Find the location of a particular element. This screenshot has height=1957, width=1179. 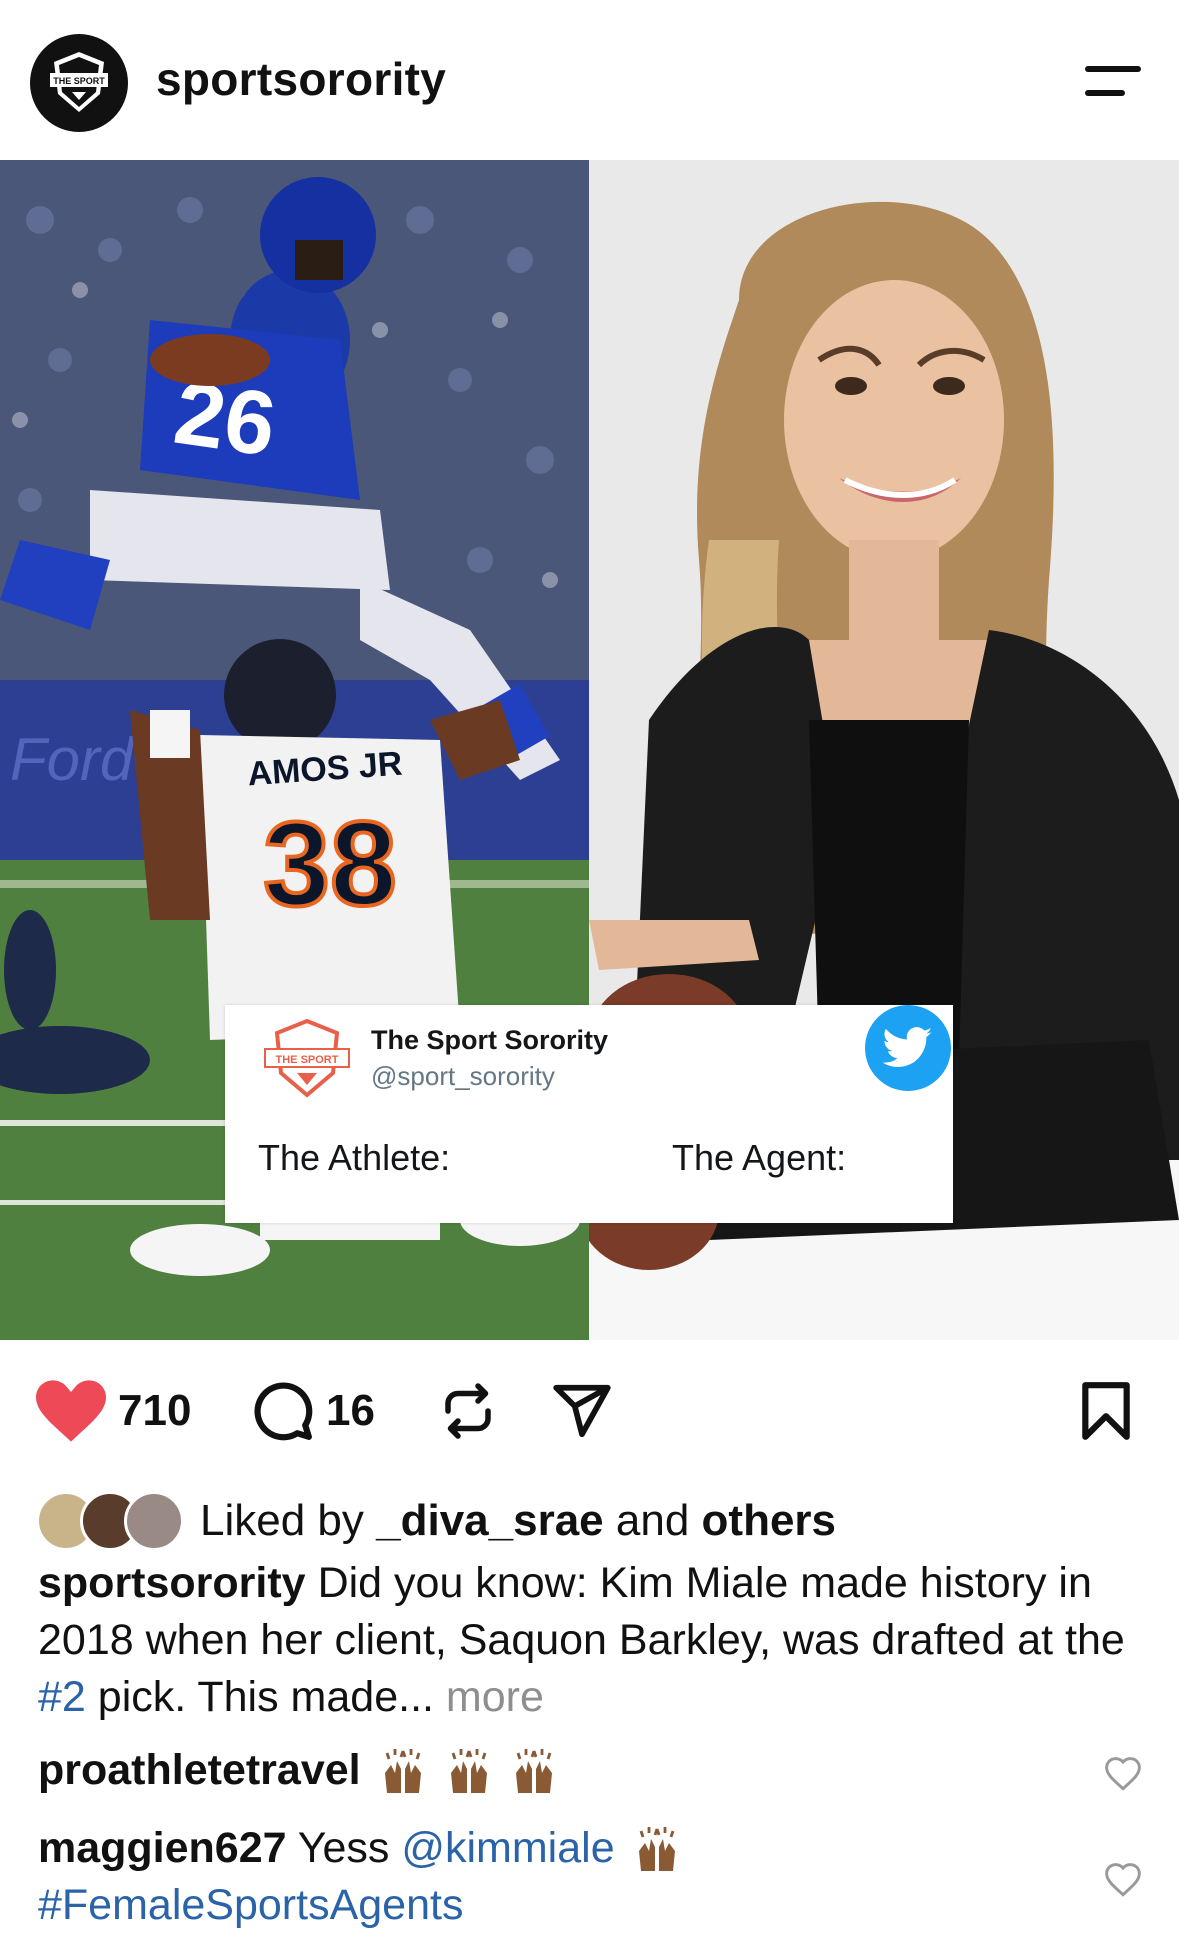

comment-mention: @kimmiale is located at coordinates (507, 1848).